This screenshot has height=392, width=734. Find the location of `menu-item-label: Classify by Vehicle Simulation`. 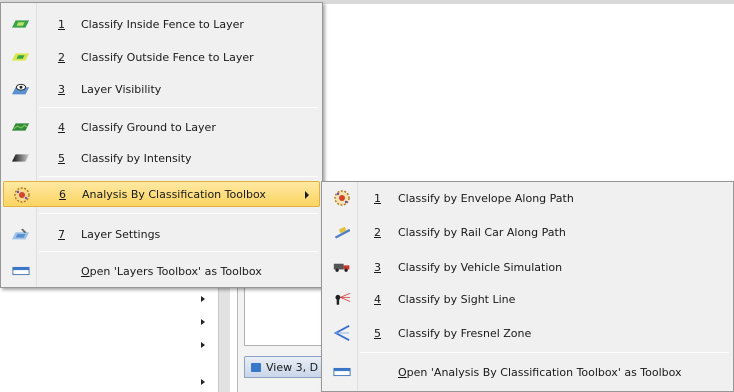

menu-item-label: Classify by Vehicle Simulation is located at coordinates (480, 267).